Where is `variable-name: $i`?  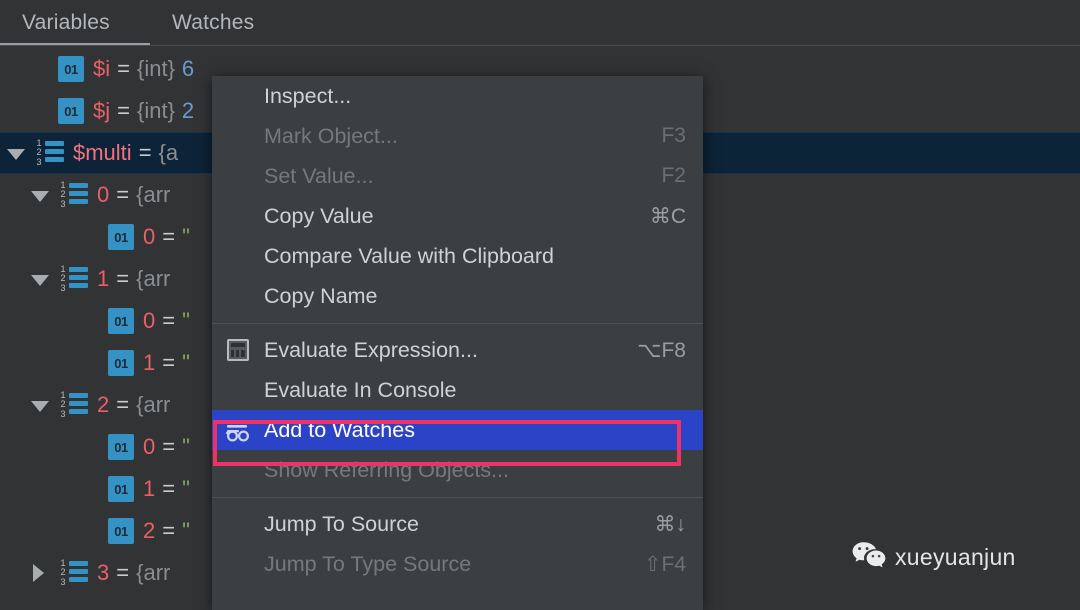 variable-name: $i is located at coordinates (102, 68).